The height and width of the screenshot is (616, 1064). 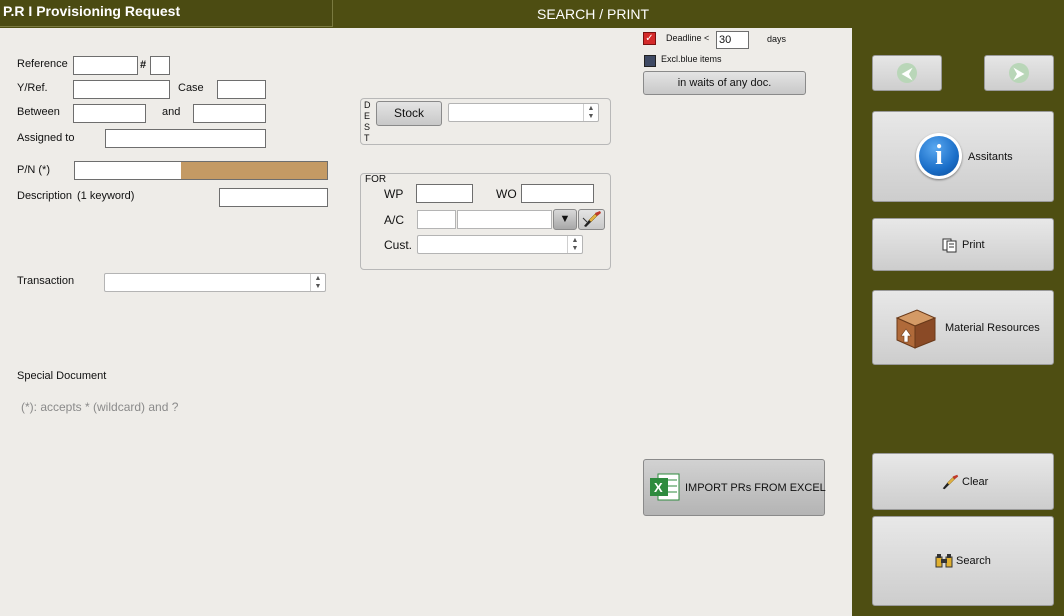 I want to click on print-label: Print, so click(x=973, y=245).